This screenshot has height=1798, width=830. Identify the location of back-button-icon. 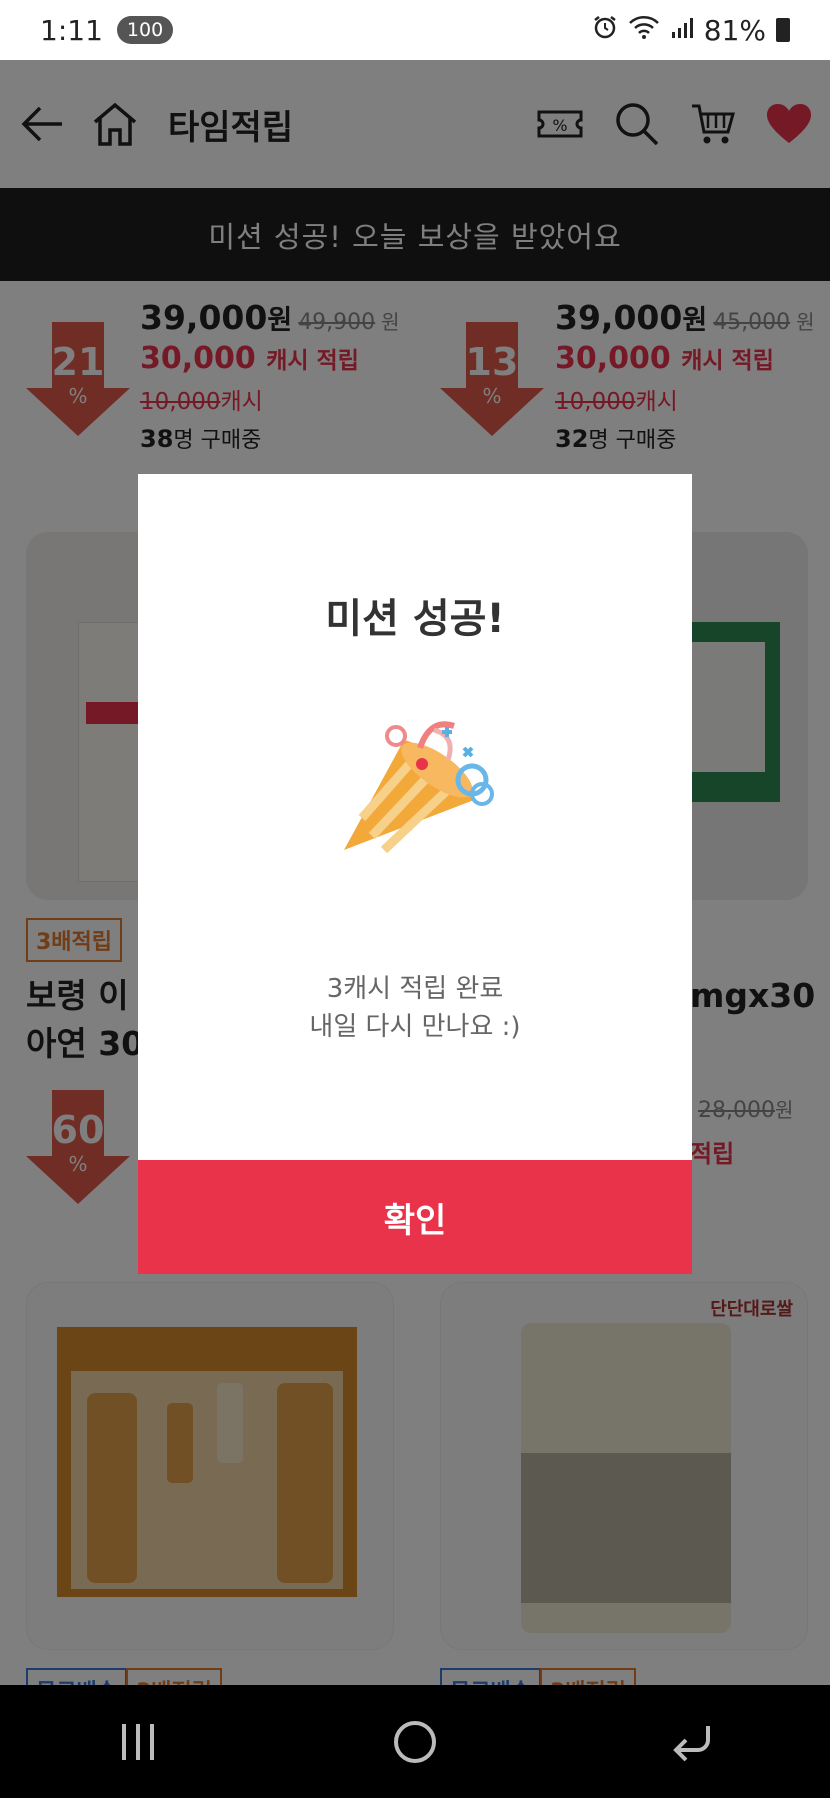
(692, 1742).